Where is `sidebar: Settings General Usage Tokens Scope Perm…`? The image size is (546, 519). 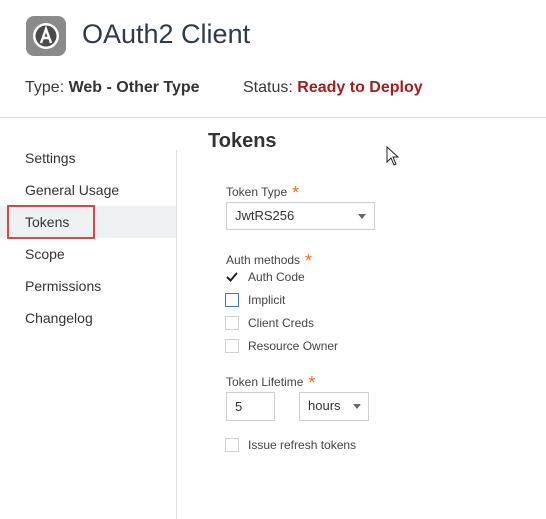
sidebar: Settings General Usage Tokens Scope Perm… is located at coordinates (88, 238).